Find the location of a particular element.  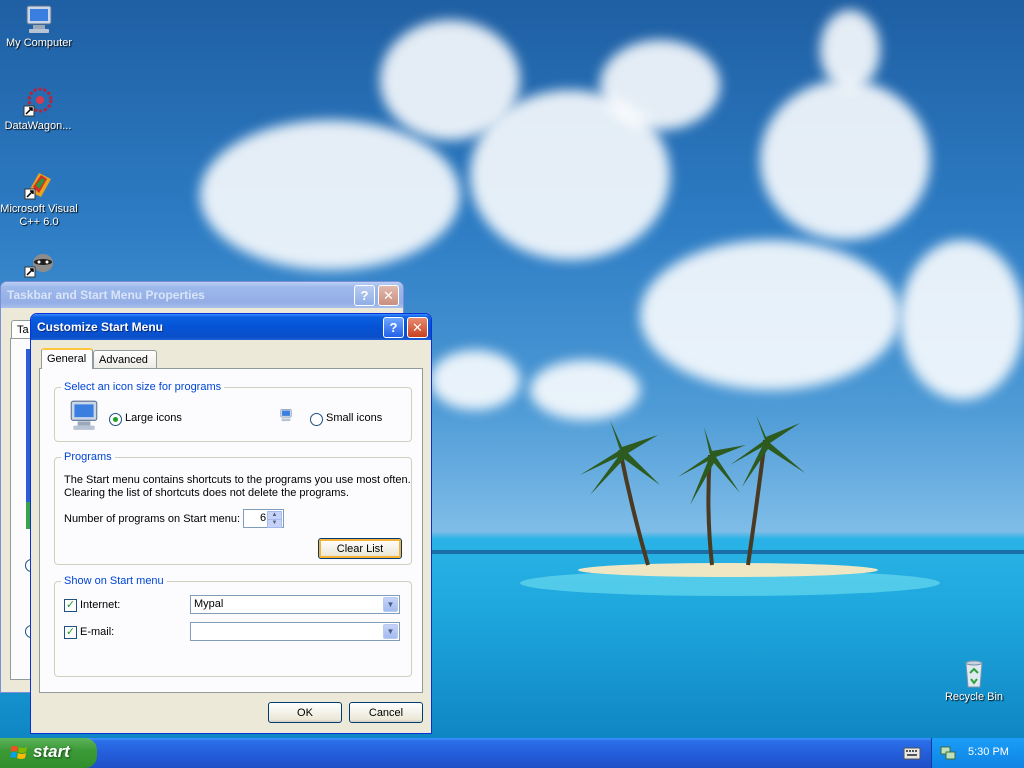

small-icons-radio is located at coordinates (316, 419).